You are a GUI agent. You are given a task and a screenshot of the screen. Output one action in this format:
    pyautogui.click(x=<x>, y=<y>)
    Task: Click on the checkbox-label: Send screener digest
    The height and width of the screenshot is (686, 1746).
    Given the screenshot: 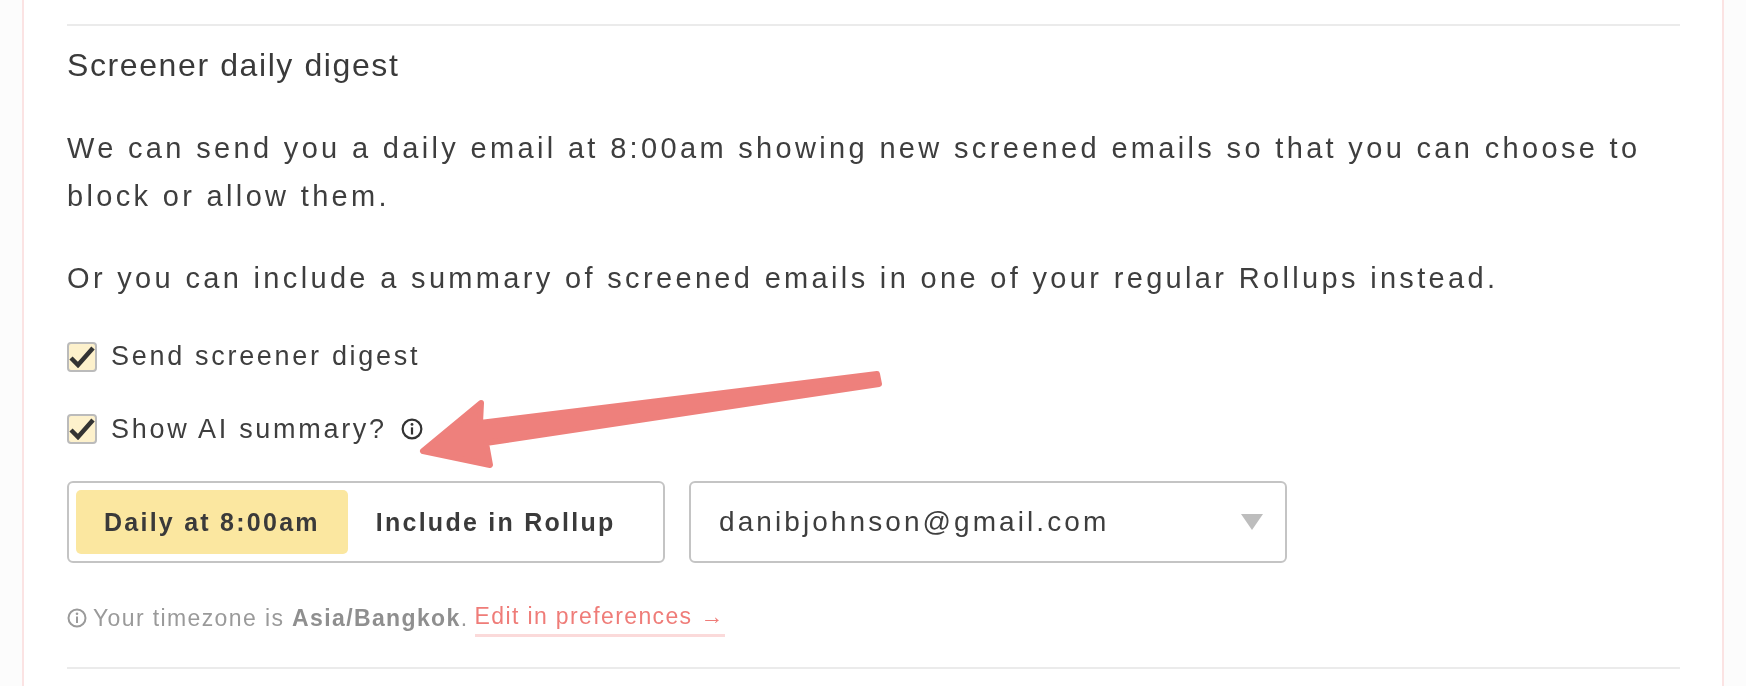 What is the action you would take?
    pyautogui.click(x=266, y=357)
    